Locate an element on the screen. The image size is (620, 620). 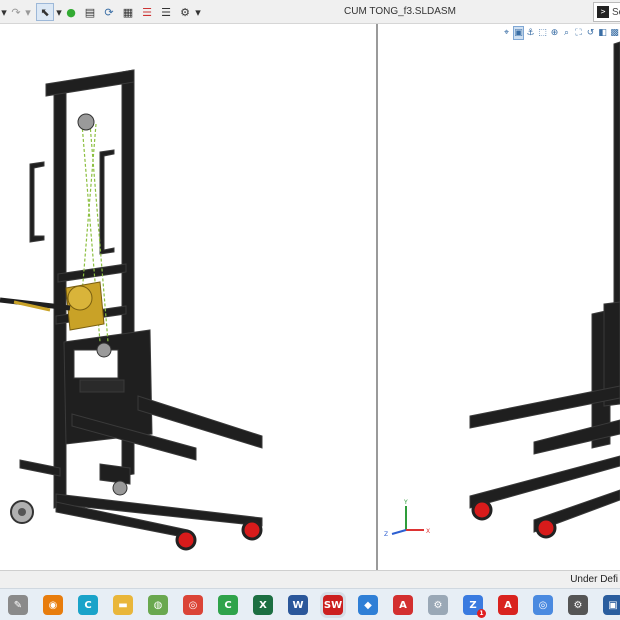
file-explorer-app-icon: ▬ is located at coordinates (123, 605).